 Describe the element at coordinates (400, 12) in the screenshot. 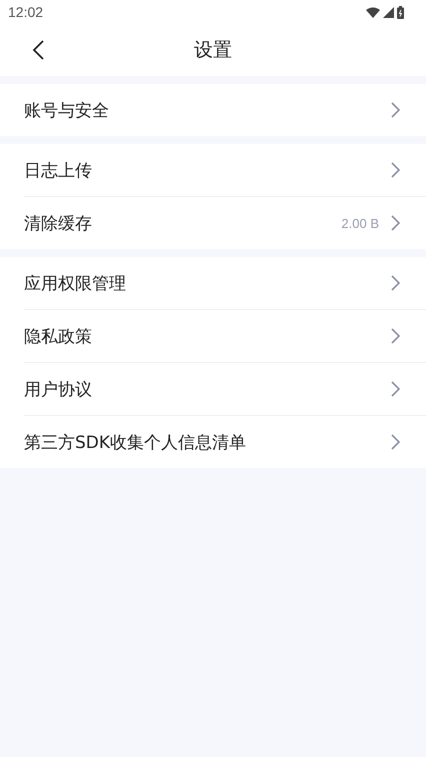

I see `battery-icon` at that location.